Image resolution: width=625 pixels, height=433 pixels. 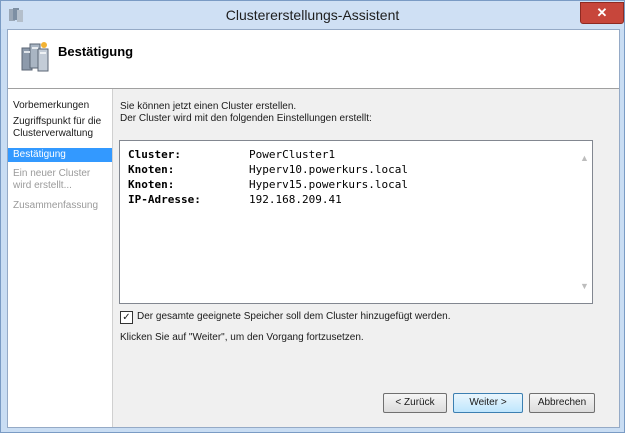 What do you see at coordinates (292, 154) in the screenshot?
I see `settings-value: PowerCluster1` at bounding box center [292, 154].